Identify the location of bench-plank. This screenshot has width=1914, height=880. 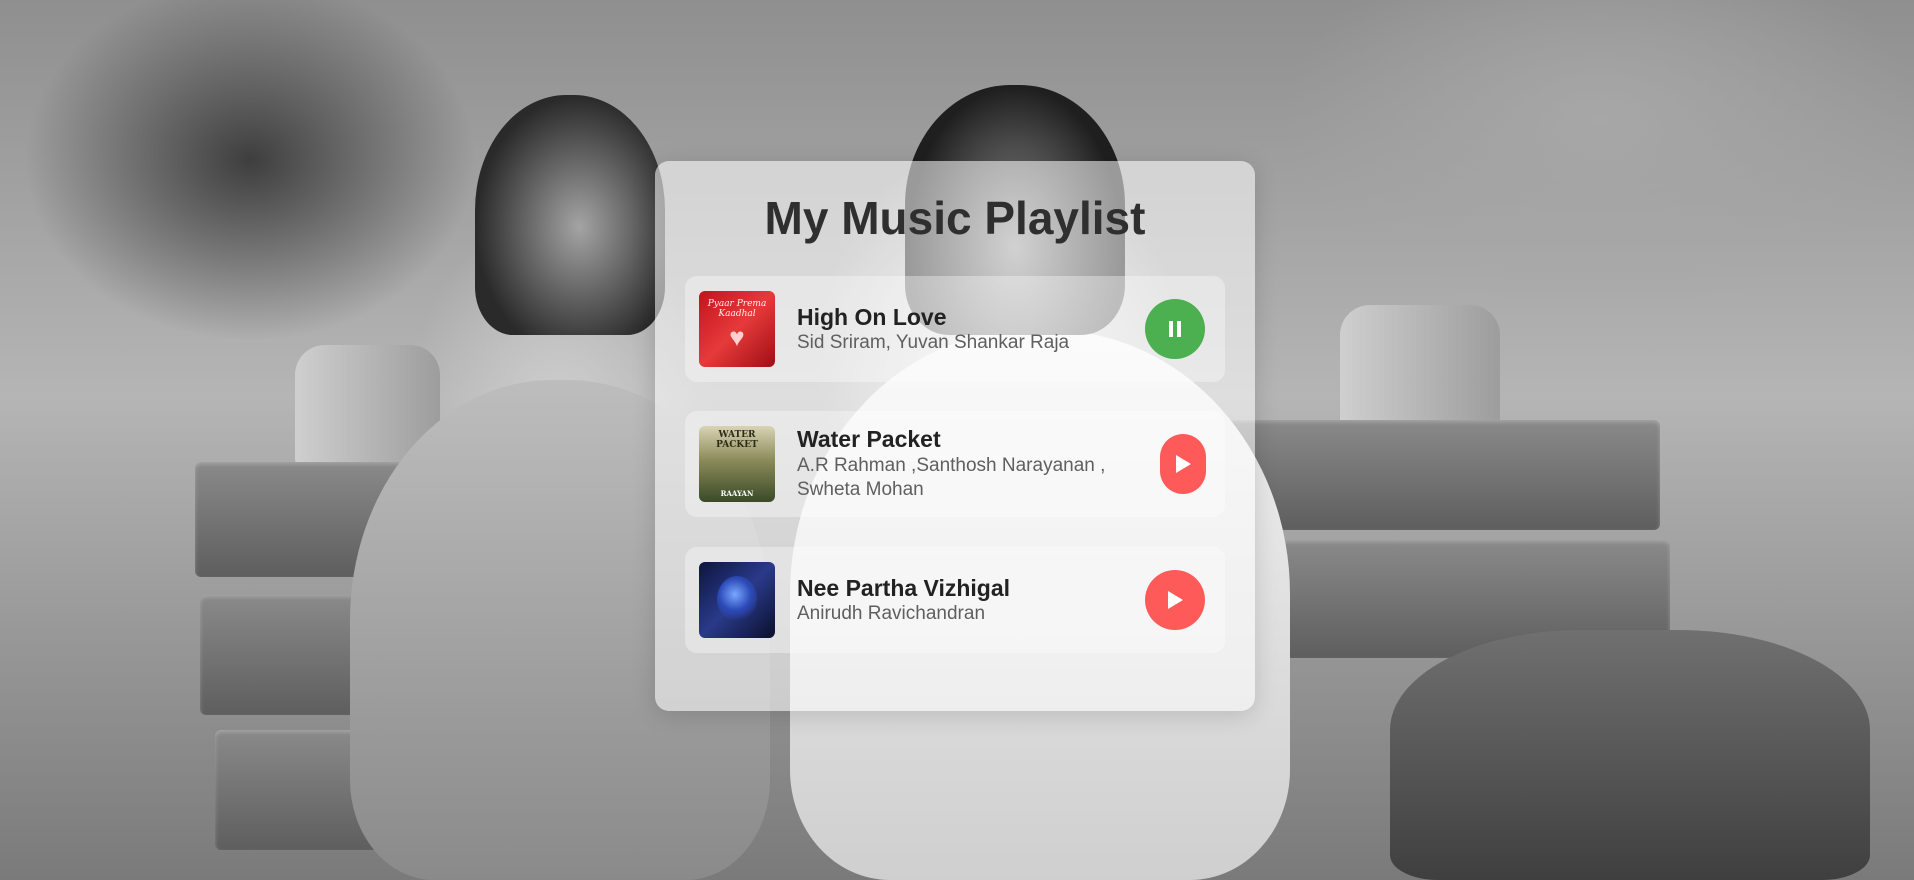
(1442, 475).